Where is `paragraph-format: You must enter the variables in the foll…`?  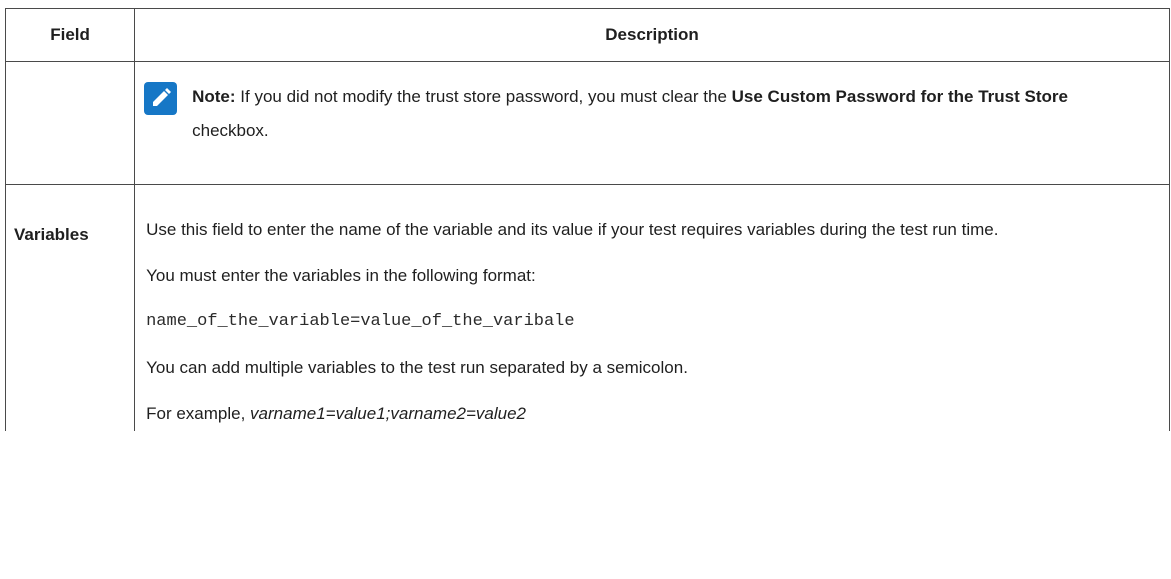 paragraph-format: You must enter the variables in the foll… is located at coordinates (341, 275).